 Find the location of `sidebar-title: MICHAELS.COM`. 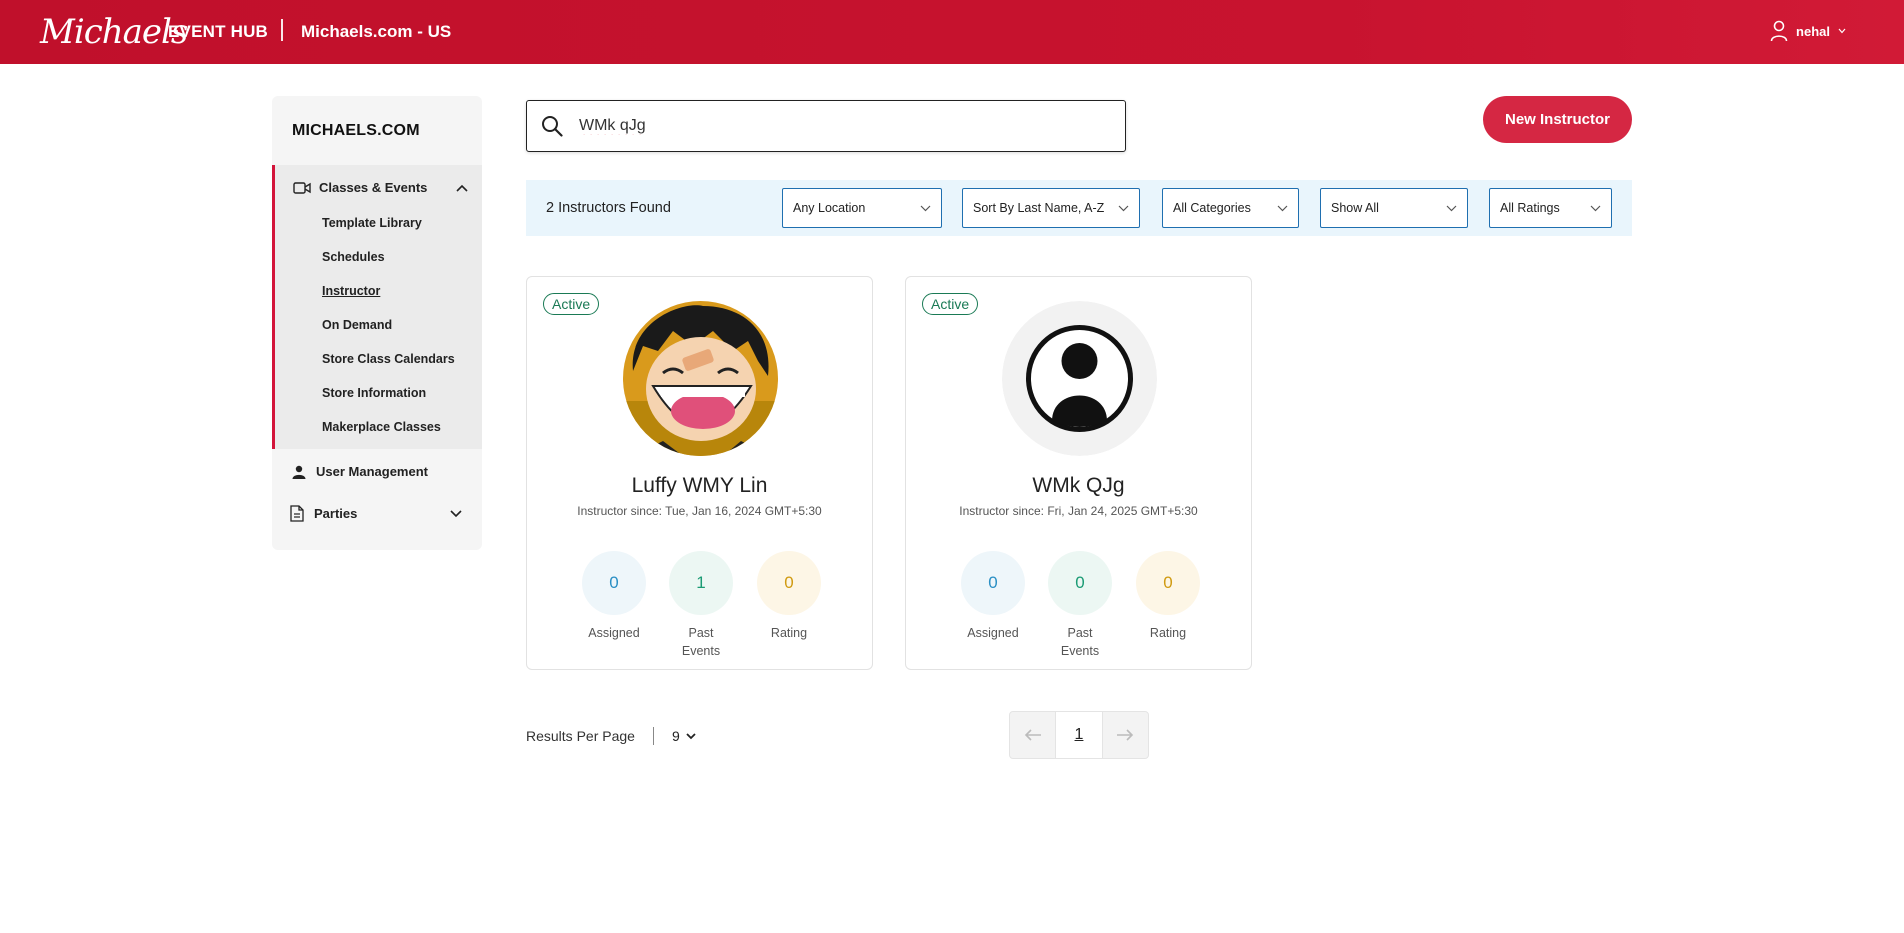

sidebar-title: MICHAELS.COM is located at coordinates (356, 130).